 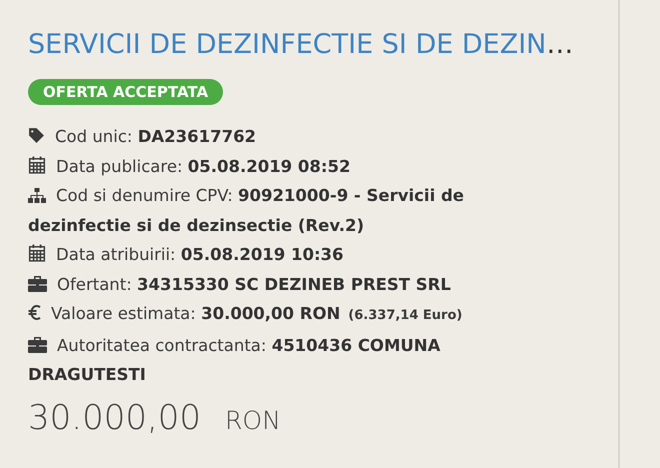 What do you see at coordinates (155, 136) in the screenshot?
I see `detail-text: Cod unic: DA23617762` at bounding box center [155, 136].